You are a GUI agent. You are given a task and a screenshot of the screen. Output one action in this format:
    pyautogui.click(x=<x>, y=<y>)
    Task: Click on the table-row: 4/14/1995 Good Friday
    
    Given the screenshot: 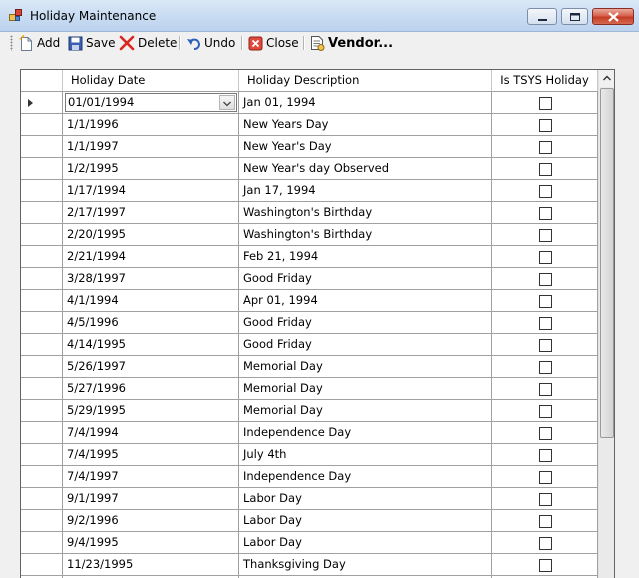 What is the action you would take?
    pyautogui.click(x=309, y=345)
    